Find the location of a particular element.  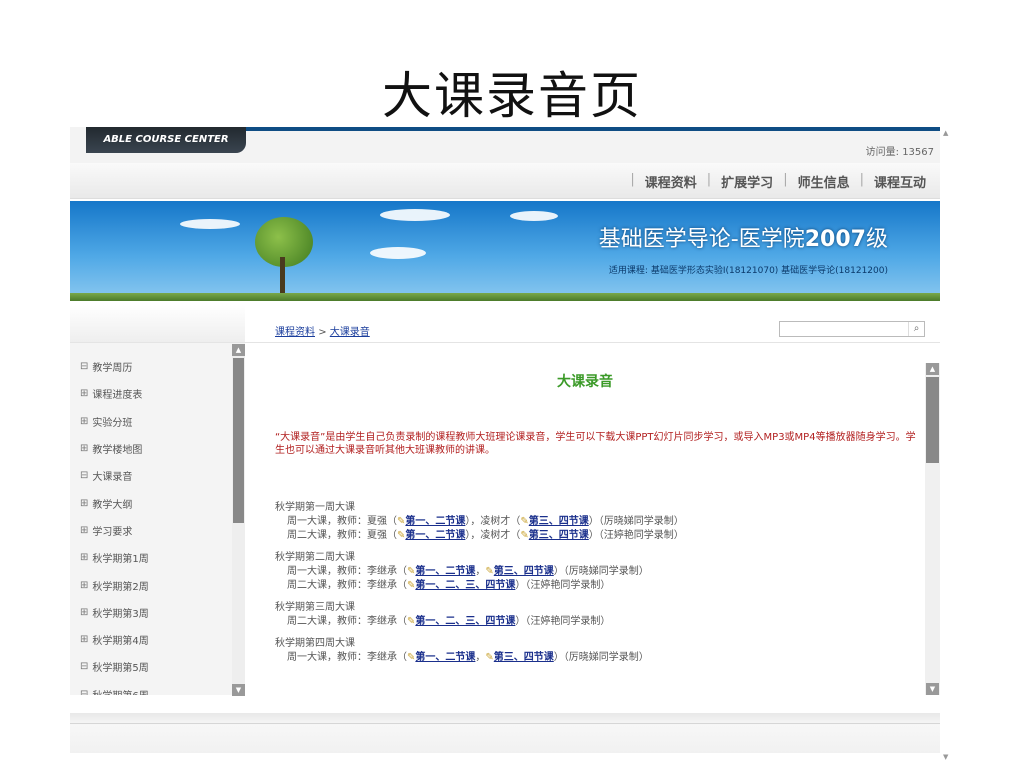

breadcrumb-current: 大课录音 is located at coordinates (350, 332).